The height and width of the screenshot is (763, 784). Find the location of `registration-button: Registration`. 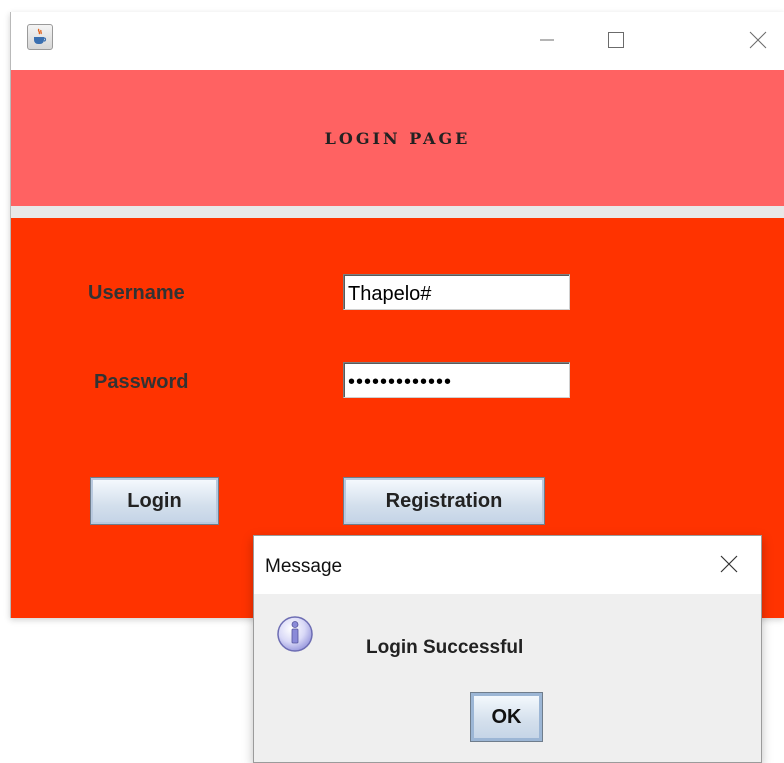

registration-button: Registration is located at coordinates (444, 501).